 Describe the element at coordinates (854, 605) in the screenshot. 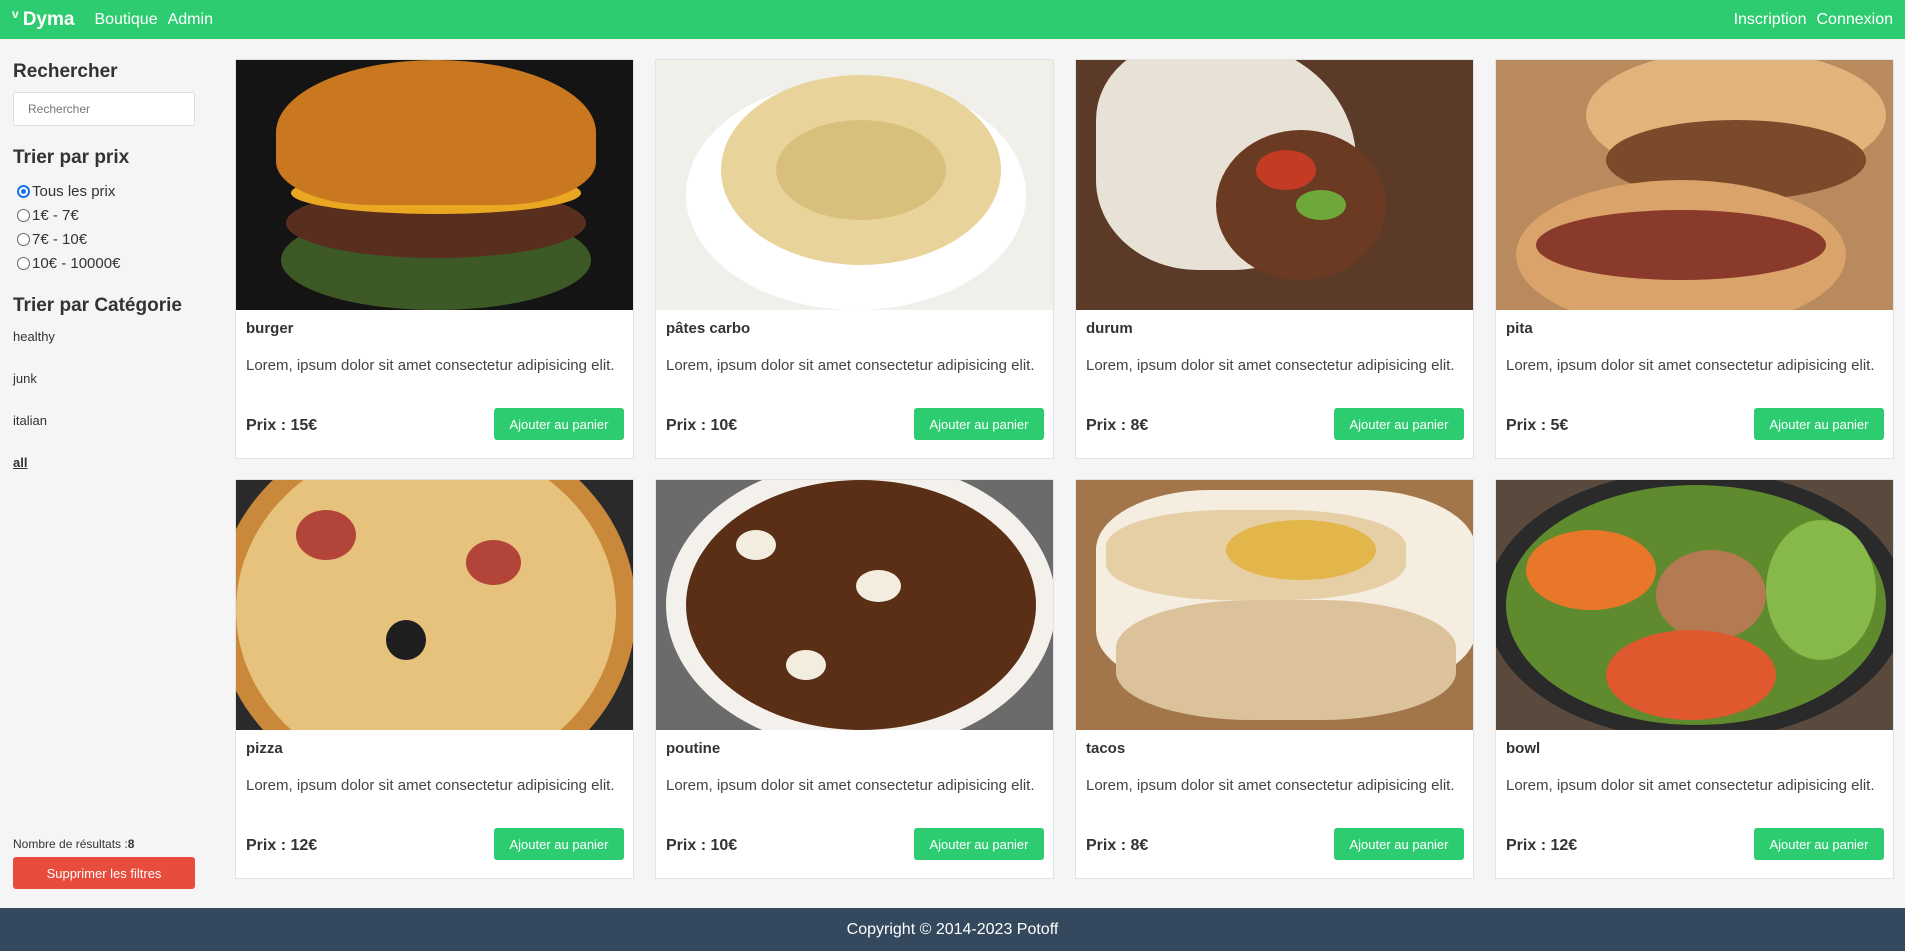

I see `poutine-photo` at that location.